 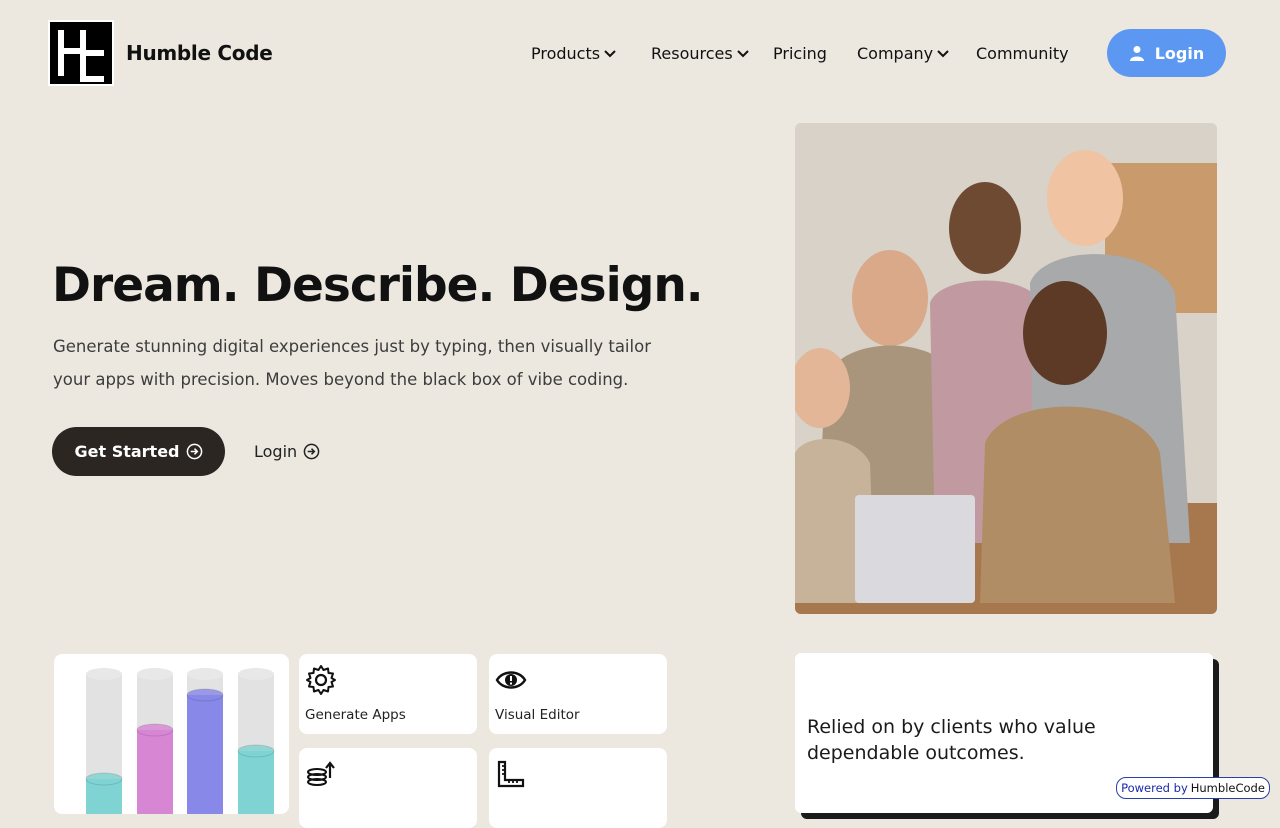 What do you see at coordinates (1179, 53) in the screenshot?
I see `login-label: Login` at bounding box center [1179, 53].